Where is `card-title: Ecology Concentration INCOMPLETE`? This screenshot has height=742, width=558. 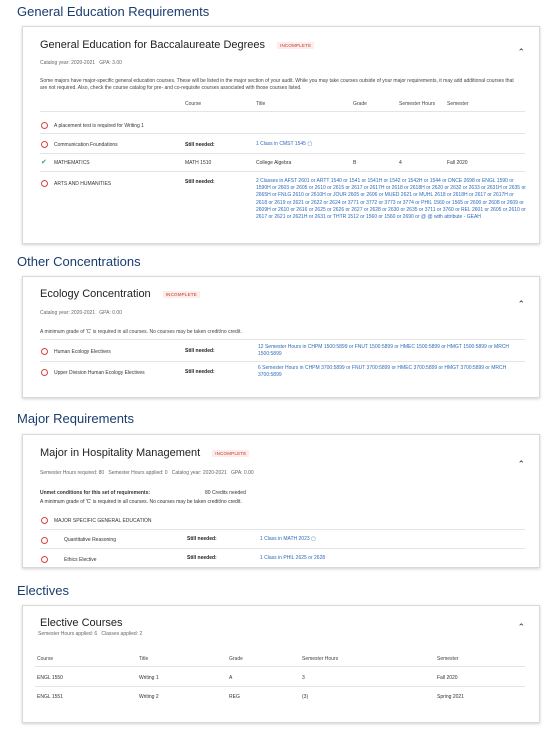
card-title: Ecology Concentration INCOMPLETE is located at coordinates (120, 294).